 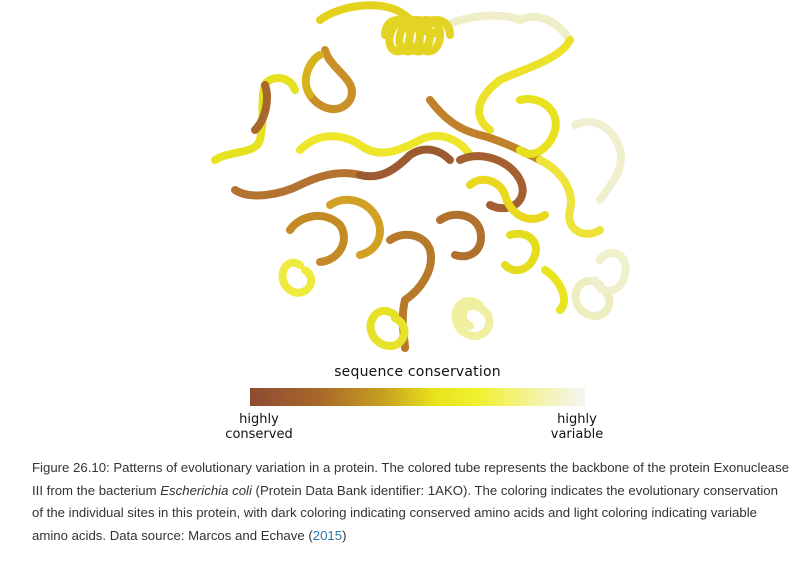 What do you see at coordinates (417, 397) in the screenshot?
I see `conservation-gradient-bar` at bounding box center [417, 397].